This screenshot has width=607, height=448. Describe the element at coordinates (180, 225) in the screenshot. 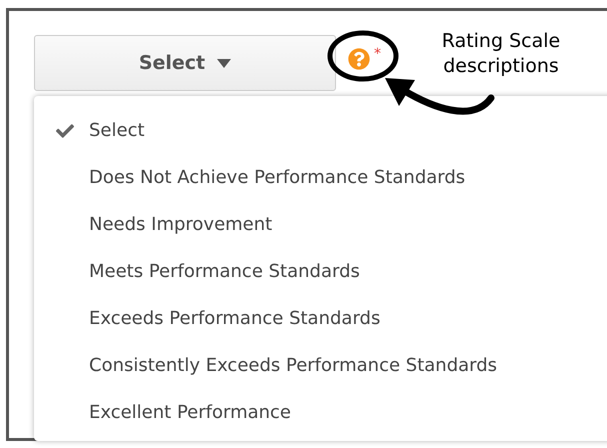

I see `menu-item-label: Needs Improvement` at that location.